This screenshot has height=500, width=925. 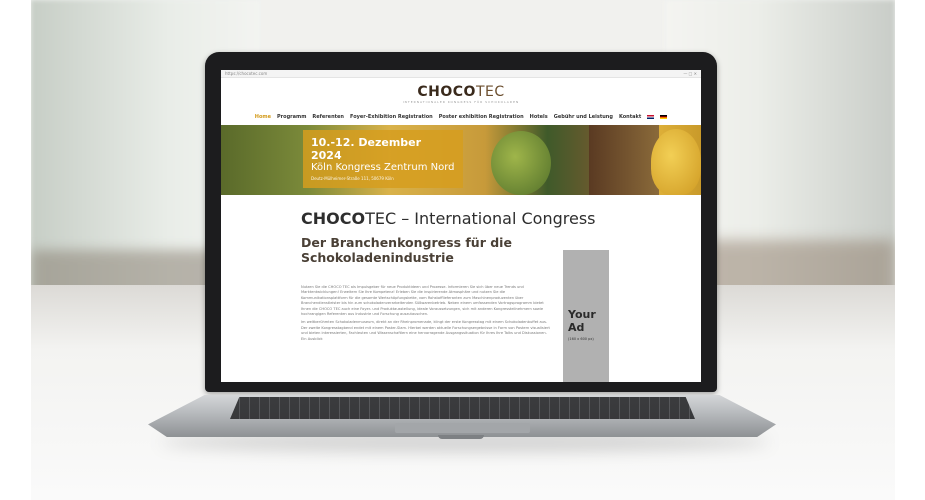 I want to click on laptop-trackpad, so click(x=462, y=428).